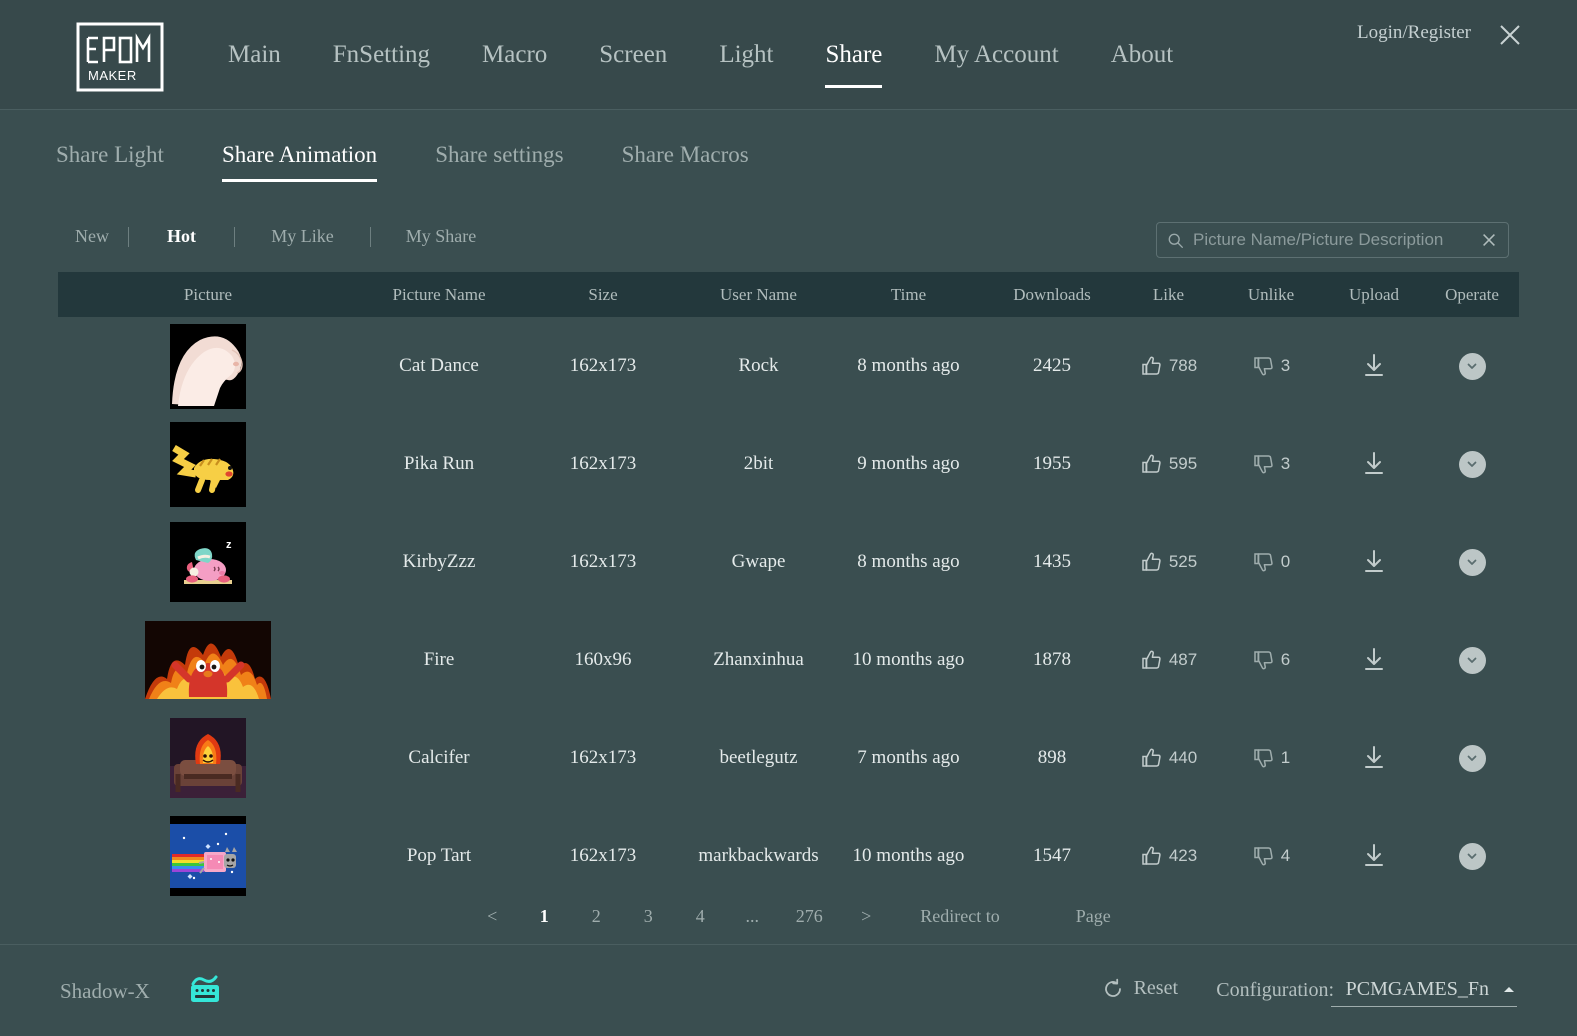 The width and height of the screenshot is (1577, 1036). I want to click on nav-item-fnsetting: FnSetting, so click(381, 55).